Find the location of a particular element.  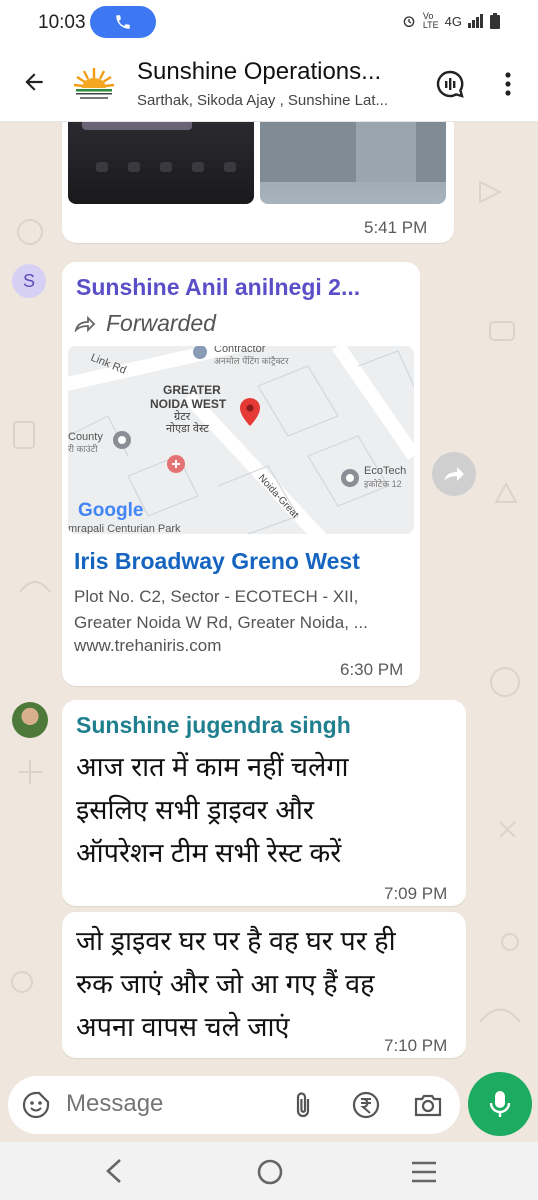

rupee-icon is located at coordinates (366, 1105).